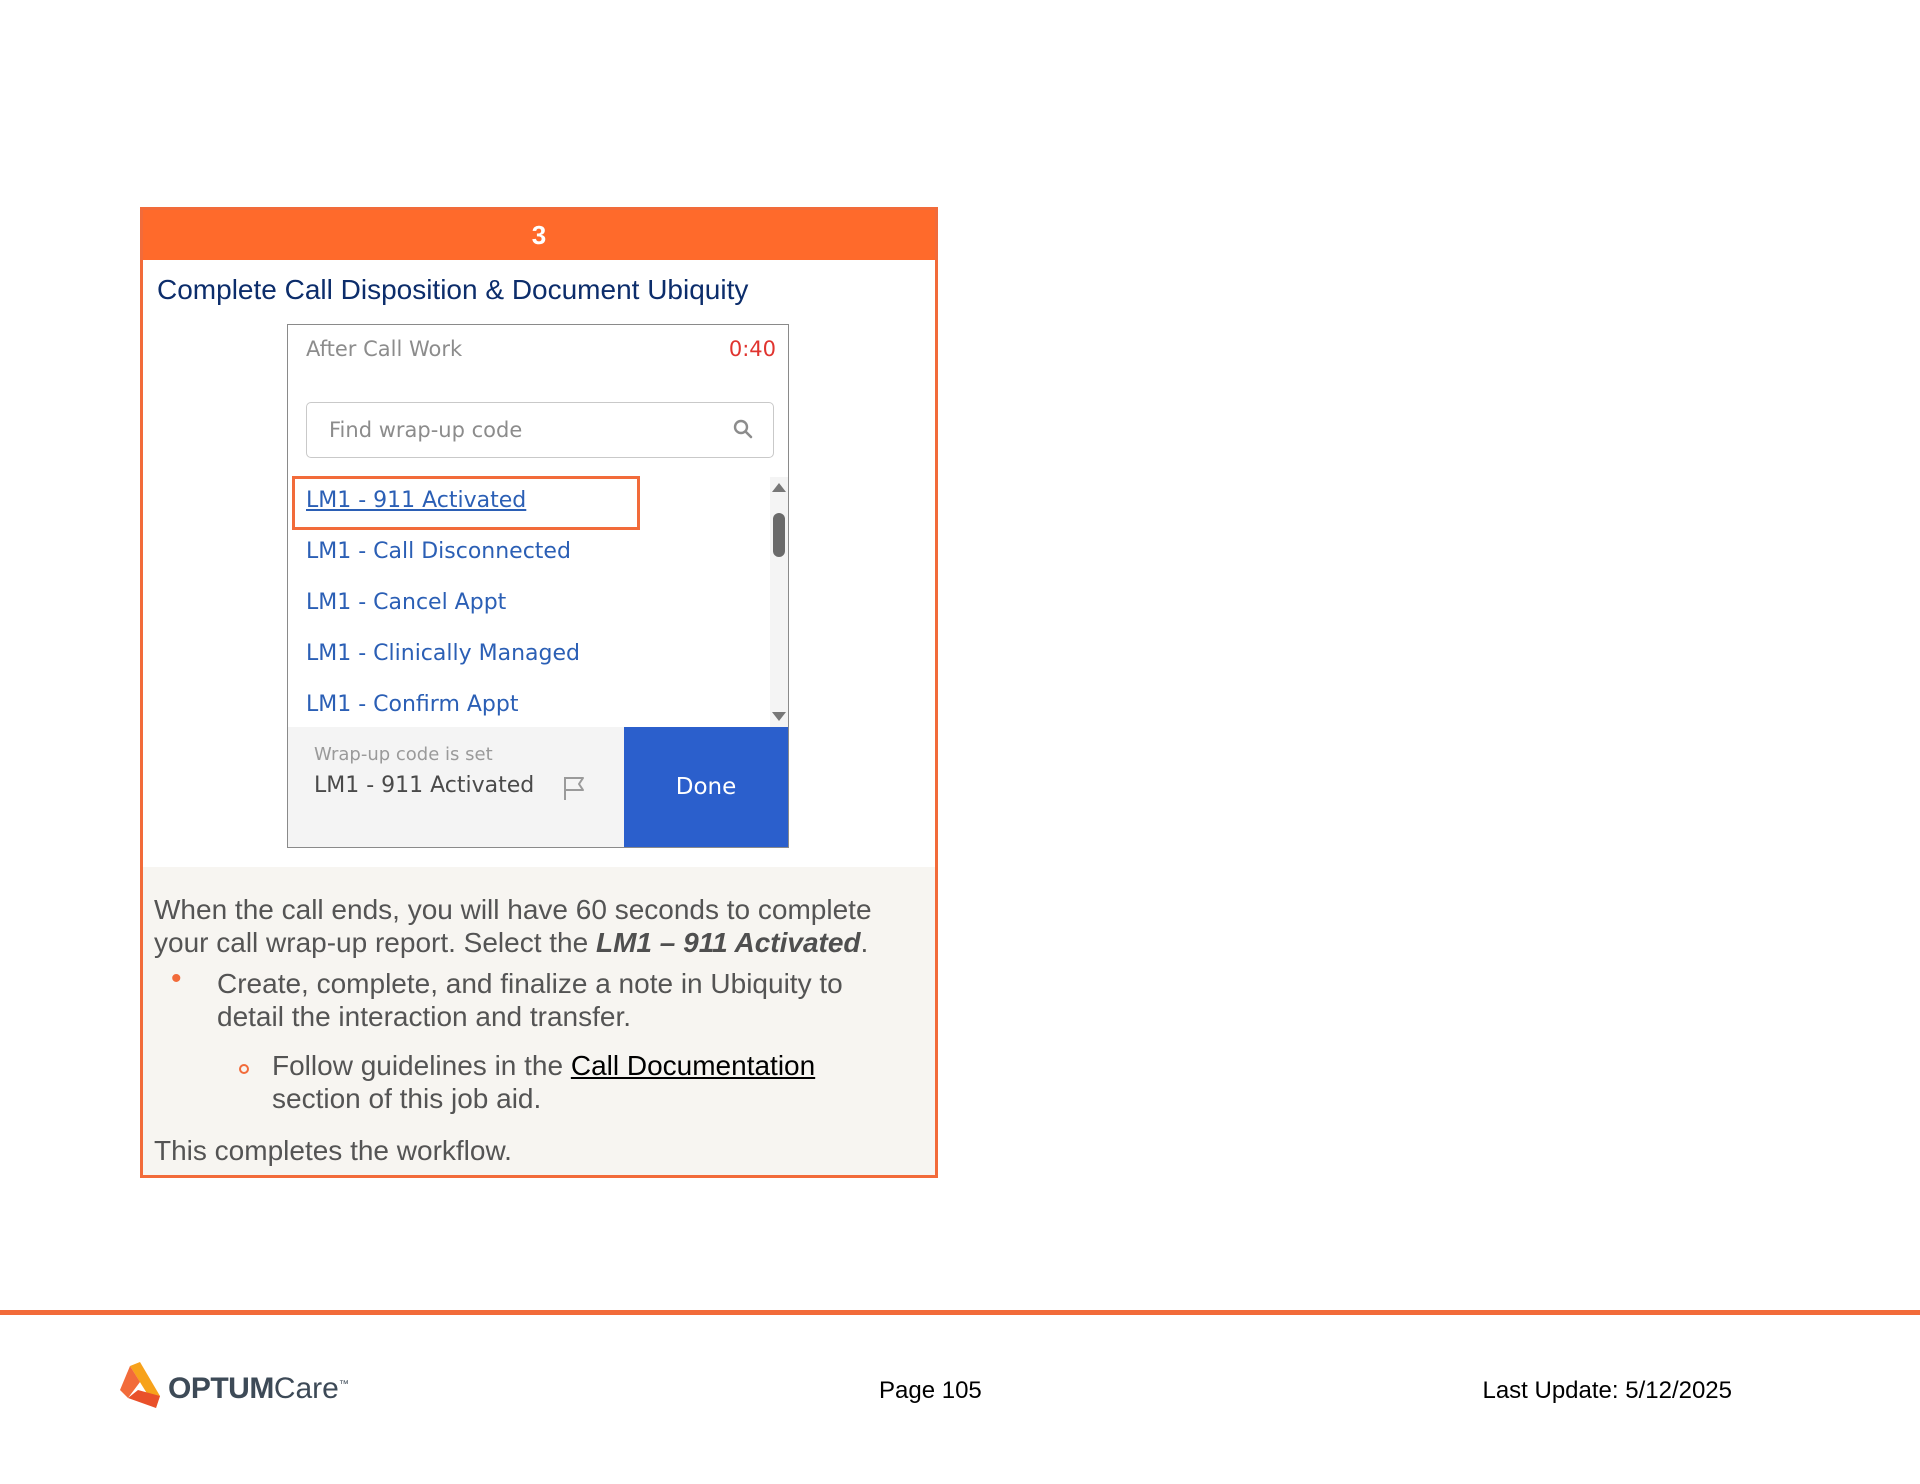  What do you see at coordinates (779, 487) in the screenshot?
I see `scroll-up-icon` at bounding box center [779, 487].